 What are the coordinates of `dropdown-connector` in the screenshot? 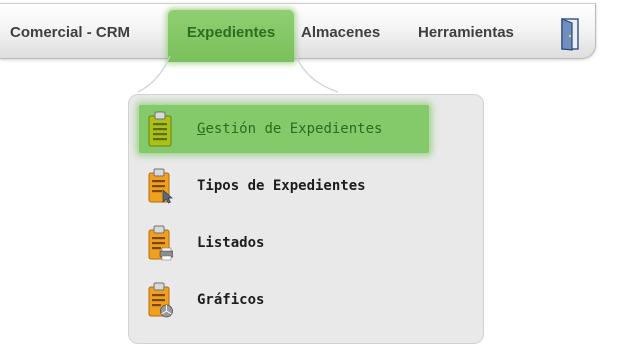 It's located at (238, 74).